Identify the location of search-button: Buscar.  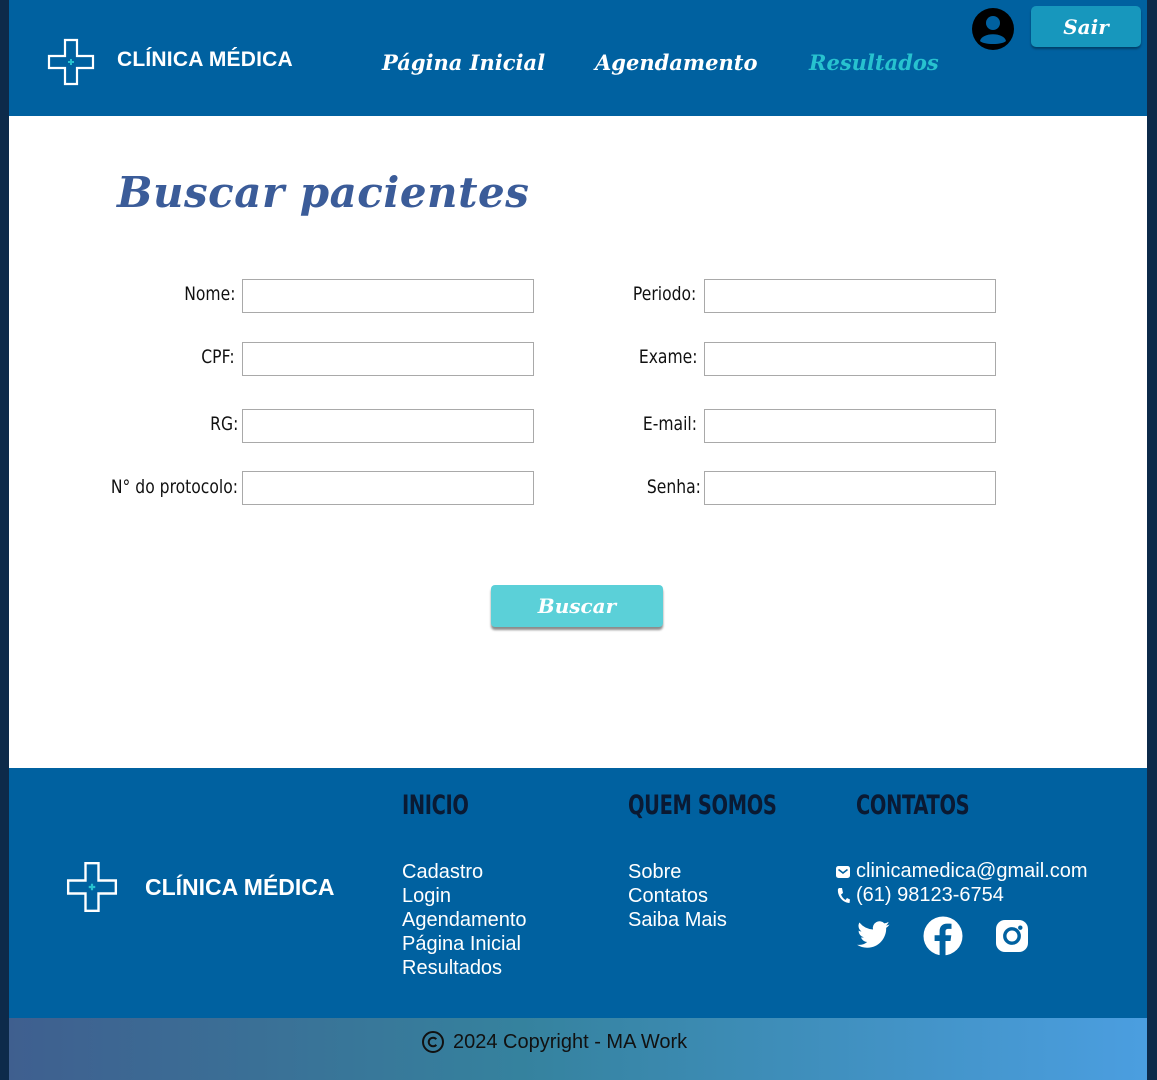
(577, 606).